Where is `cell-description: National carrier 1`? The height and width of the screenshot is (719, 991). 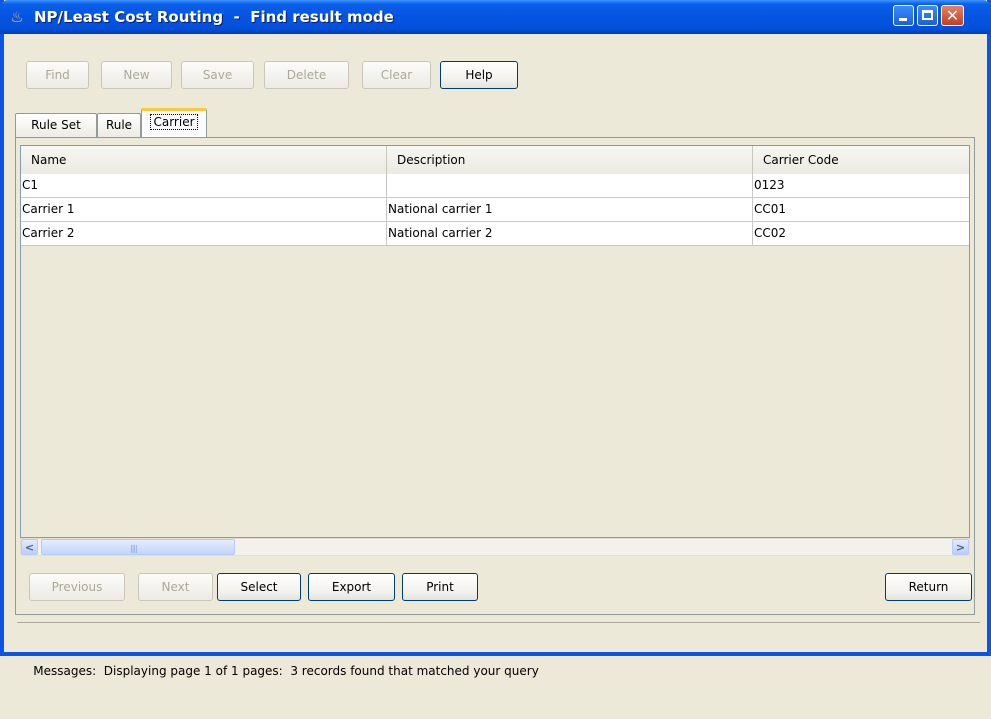 cell-description: National carrier 1 is located at coordinates (570, 209).